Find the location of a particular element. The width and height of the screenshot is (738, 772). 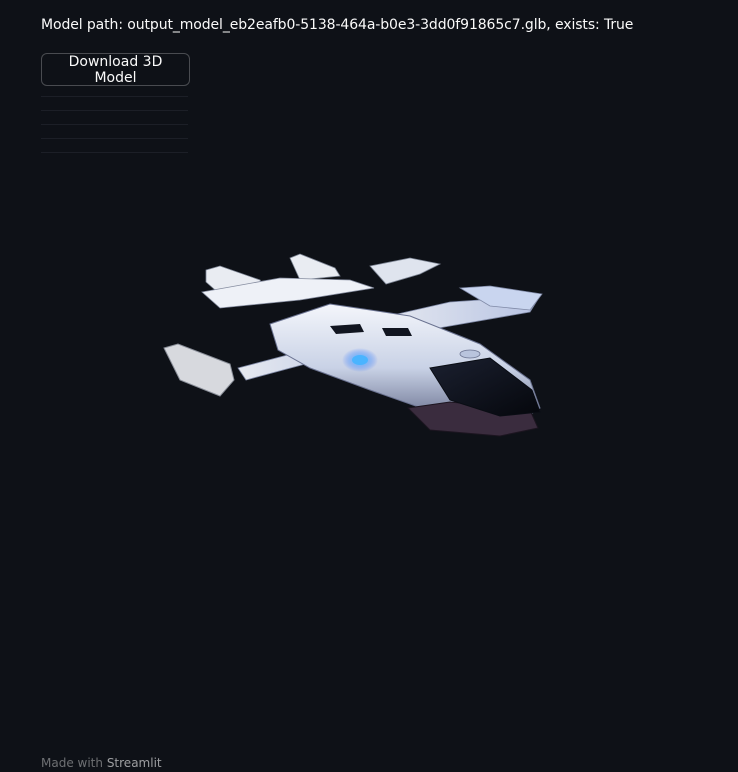

aircraft-model-image is located at coordinates (353, 345).